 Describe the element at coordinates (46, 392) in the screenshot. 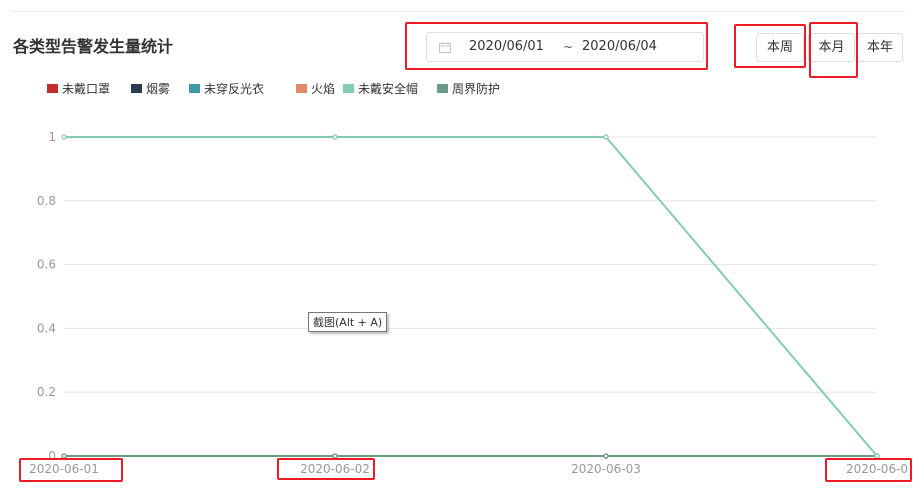

I see `y-tick-label: 0.2` at that location.